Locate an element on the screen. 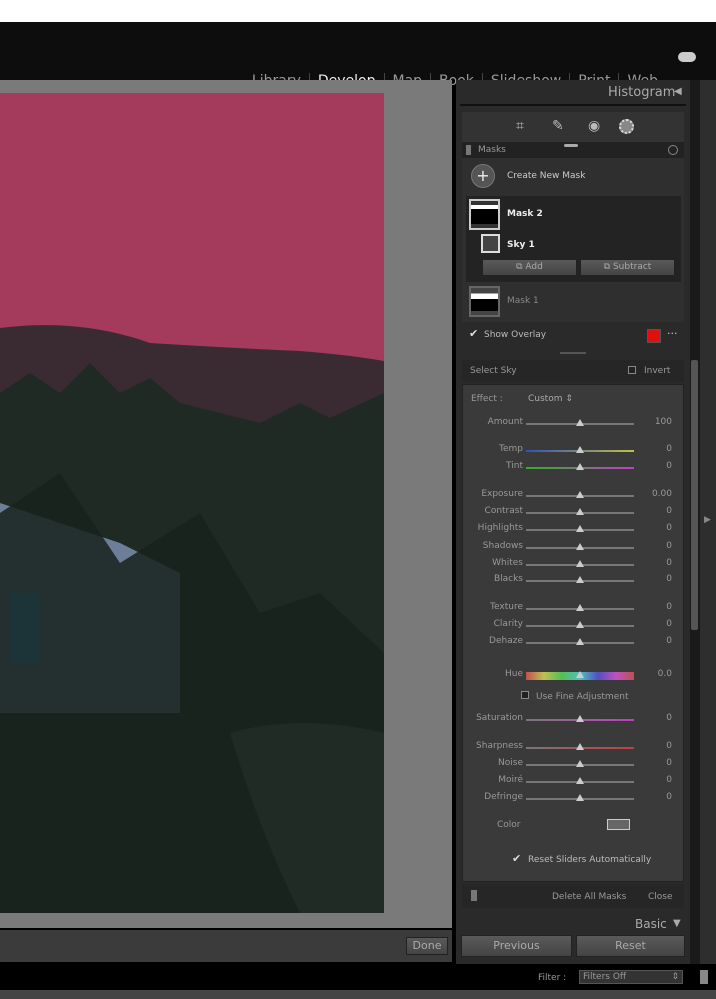 The height and width of the screenshot is (999, 716). filter-dropdown: Filters Off ⇕ is located at coordinates (631, 977).